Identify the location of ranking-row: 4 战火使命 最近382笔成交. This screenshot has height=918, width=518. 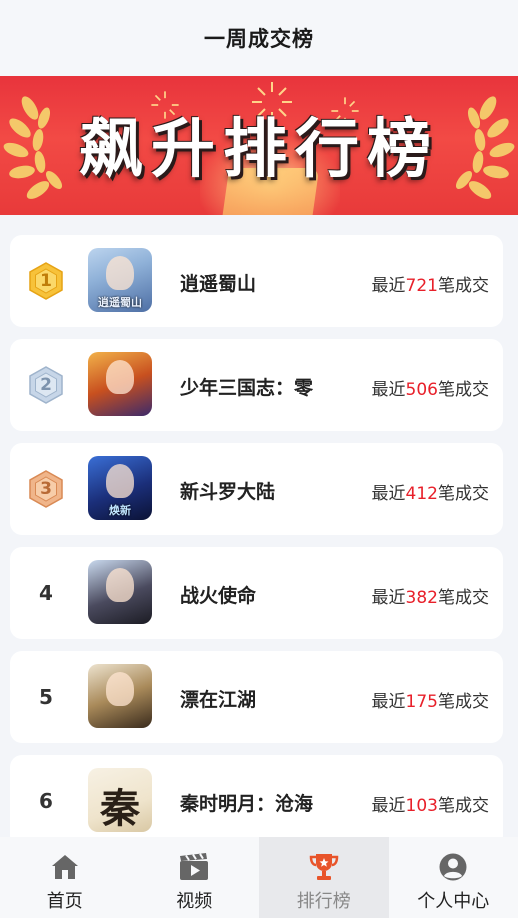
(256, 593).